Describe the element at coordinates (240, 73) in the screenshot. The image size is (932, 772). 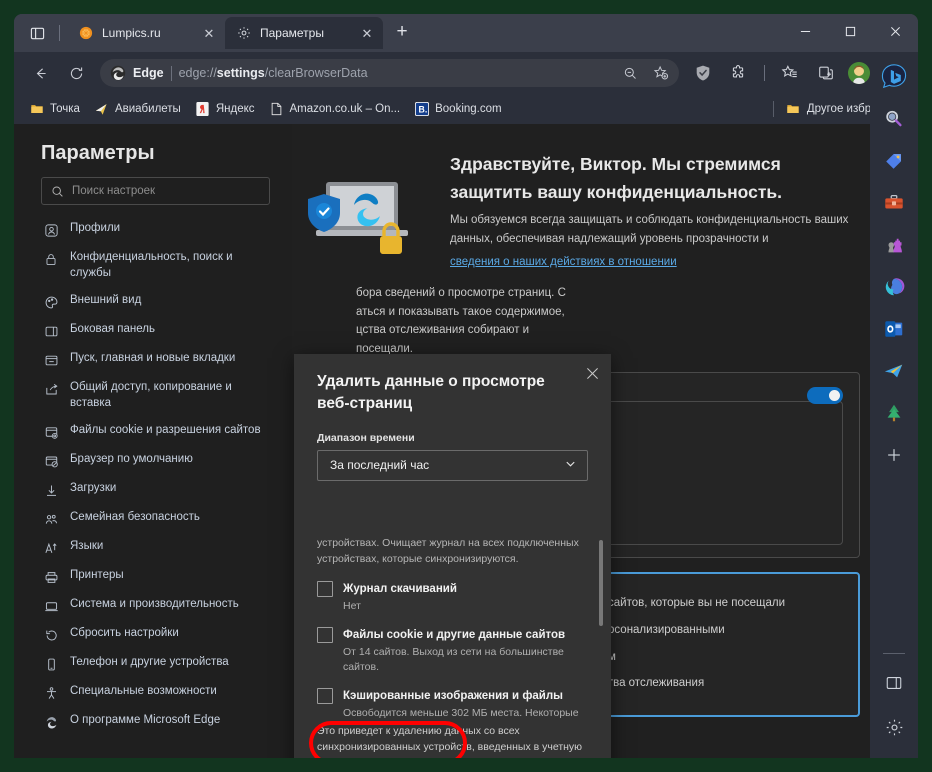
I see `url-bold: settings` at that location.